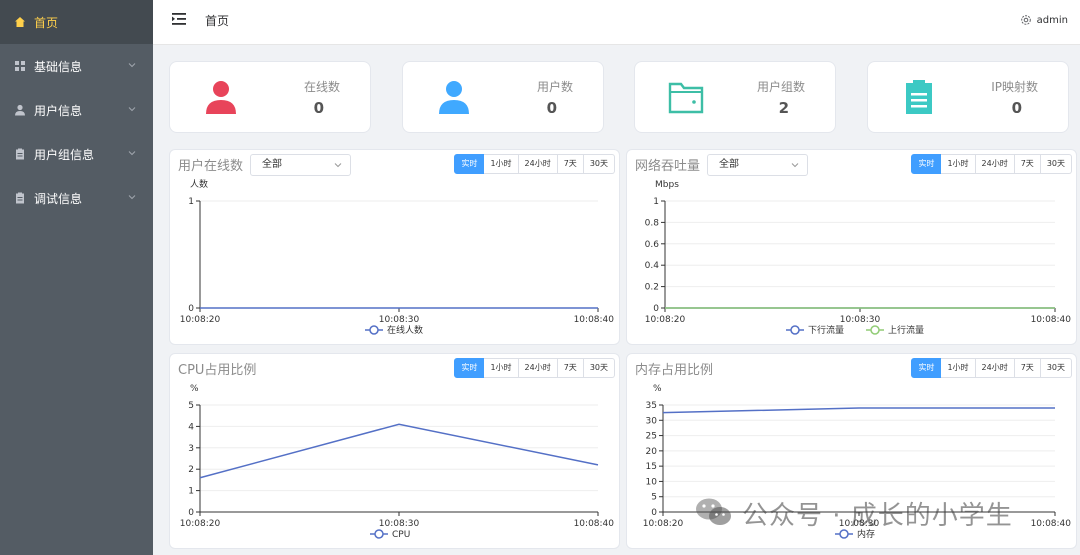 The image size is (1080, 555). I want to click on select-value: 全部, so click(729, 164).